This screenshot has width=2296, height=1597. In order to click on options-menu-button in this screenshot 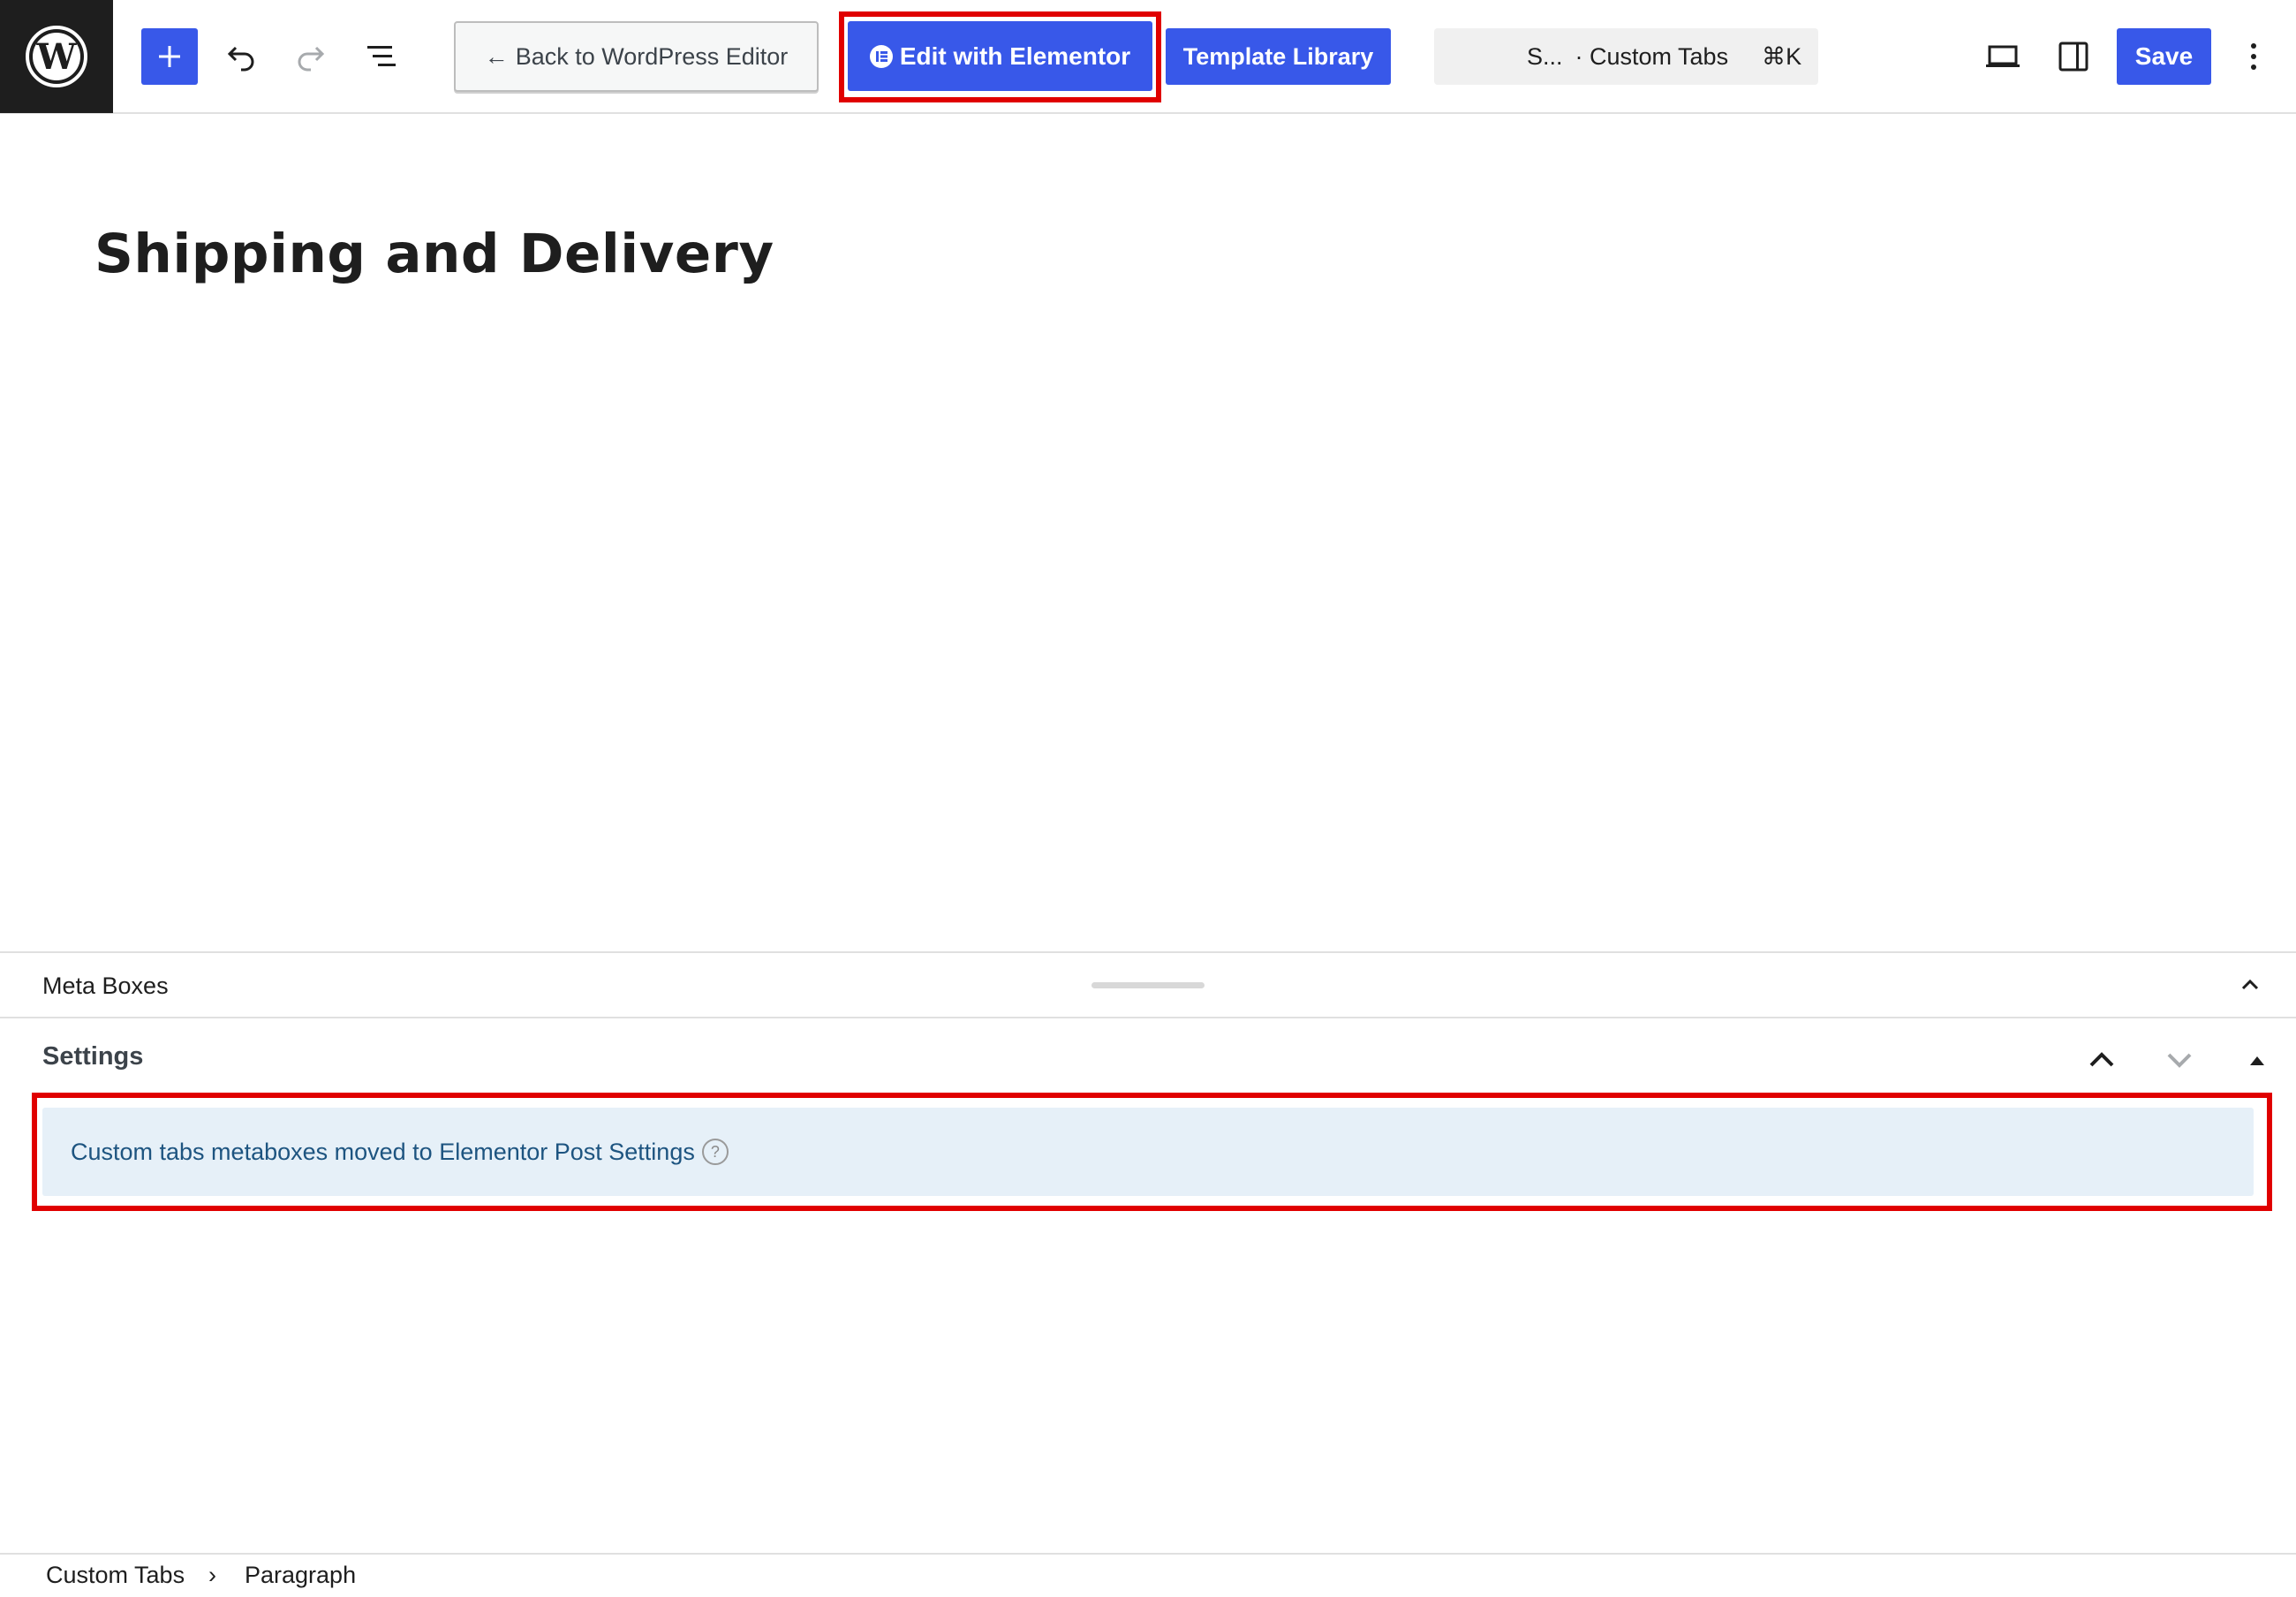, I will do `click(2253, 57)`.